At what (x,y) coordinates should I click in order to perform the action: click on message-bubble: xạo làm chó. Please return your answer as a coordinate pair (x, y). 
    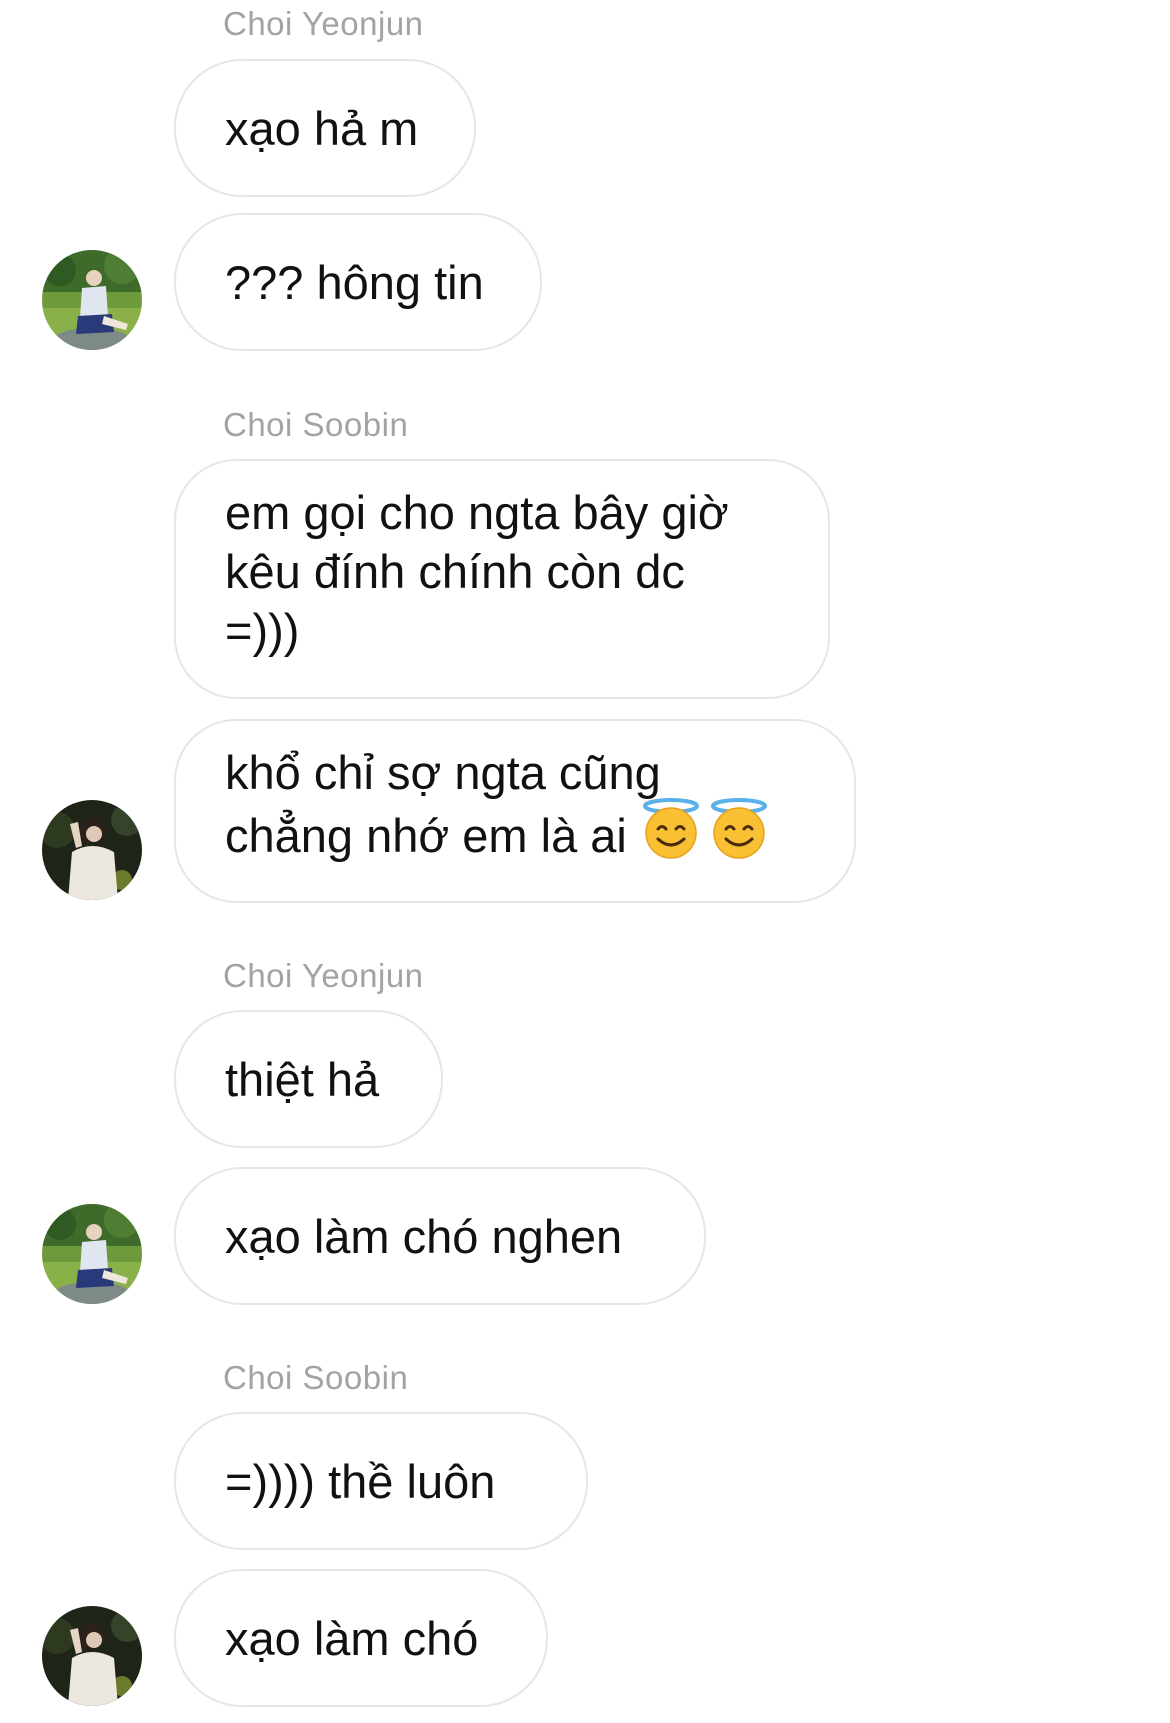
    Looking at the image, I should click on (361, 1638).